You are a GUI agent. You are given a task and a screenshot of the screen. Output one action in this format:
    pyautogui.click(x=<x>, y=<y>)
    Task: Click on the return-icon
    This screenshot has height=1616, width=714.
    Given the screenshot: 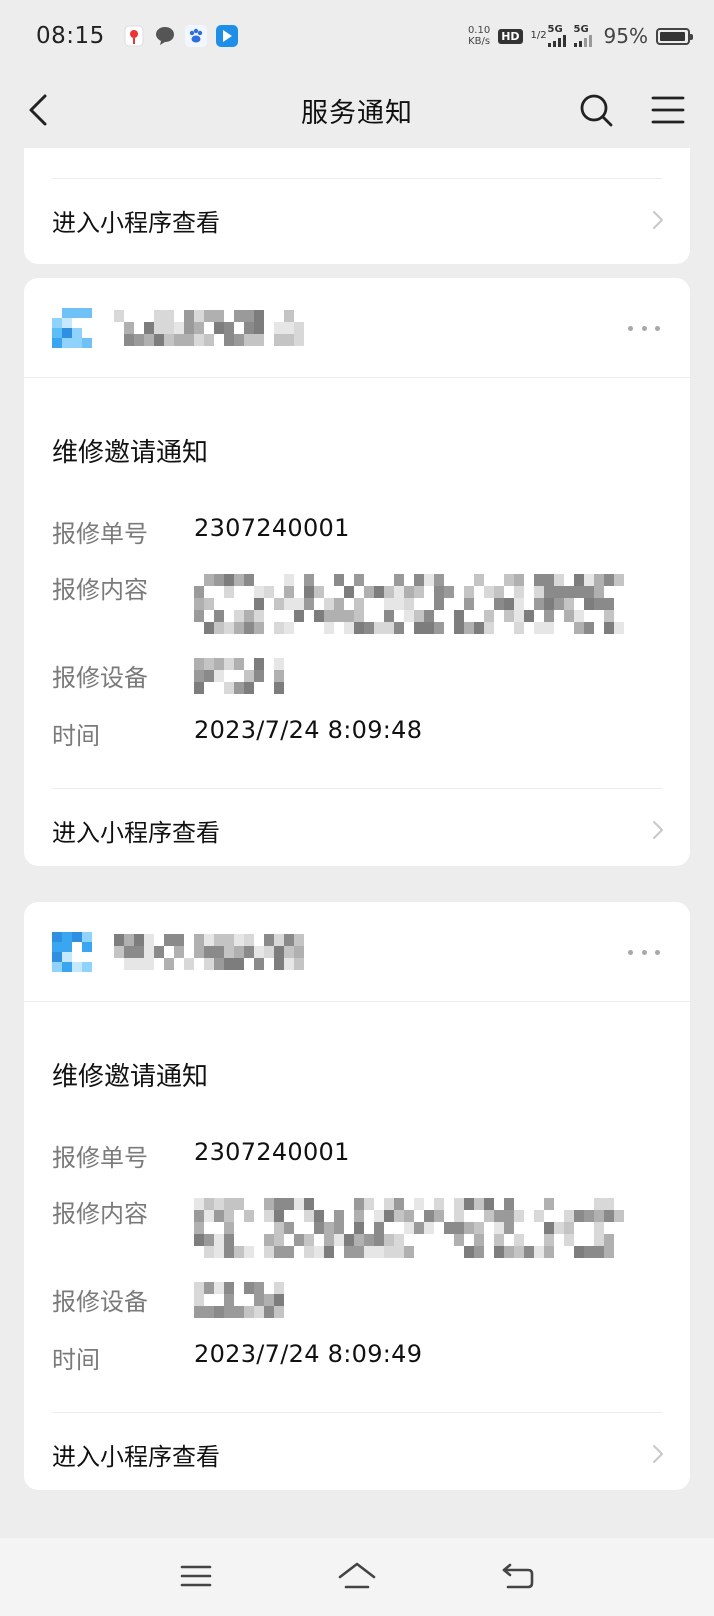 What is the action you would take?
    pyautogui.click(x=518, y=1576)
    